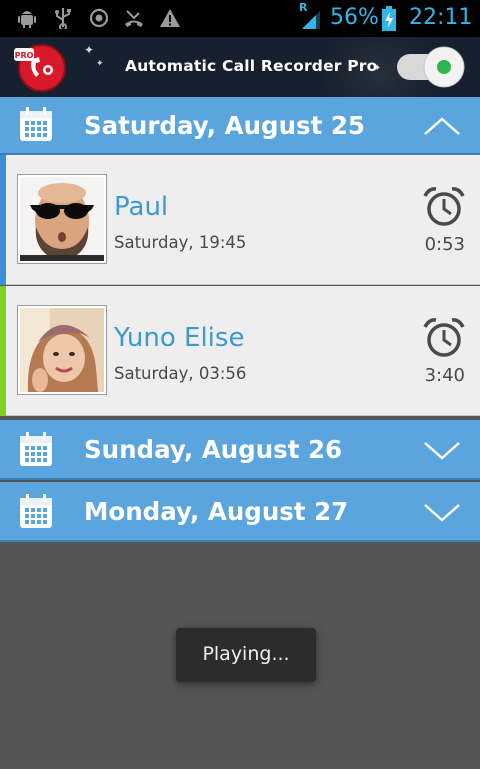  Describe the element at coordinates (40, 68) in the screenshot. I see `app-logo: PRO` at that location.